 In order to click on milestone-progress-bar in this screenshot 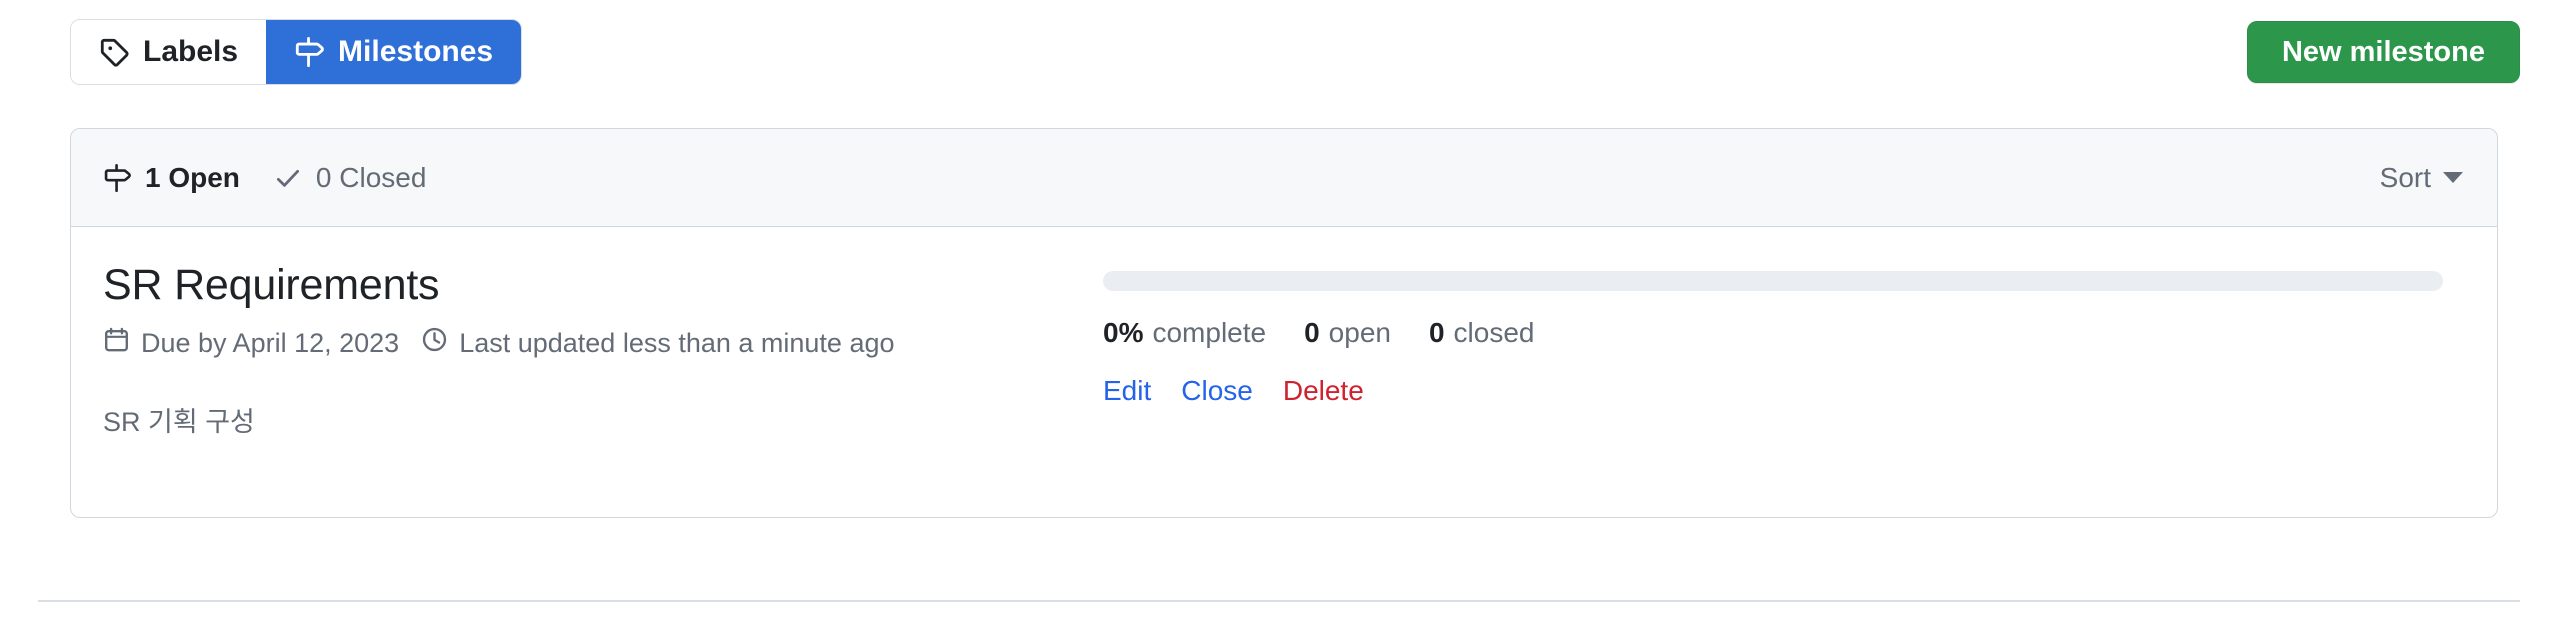, I will do `click(1773, 281)`.